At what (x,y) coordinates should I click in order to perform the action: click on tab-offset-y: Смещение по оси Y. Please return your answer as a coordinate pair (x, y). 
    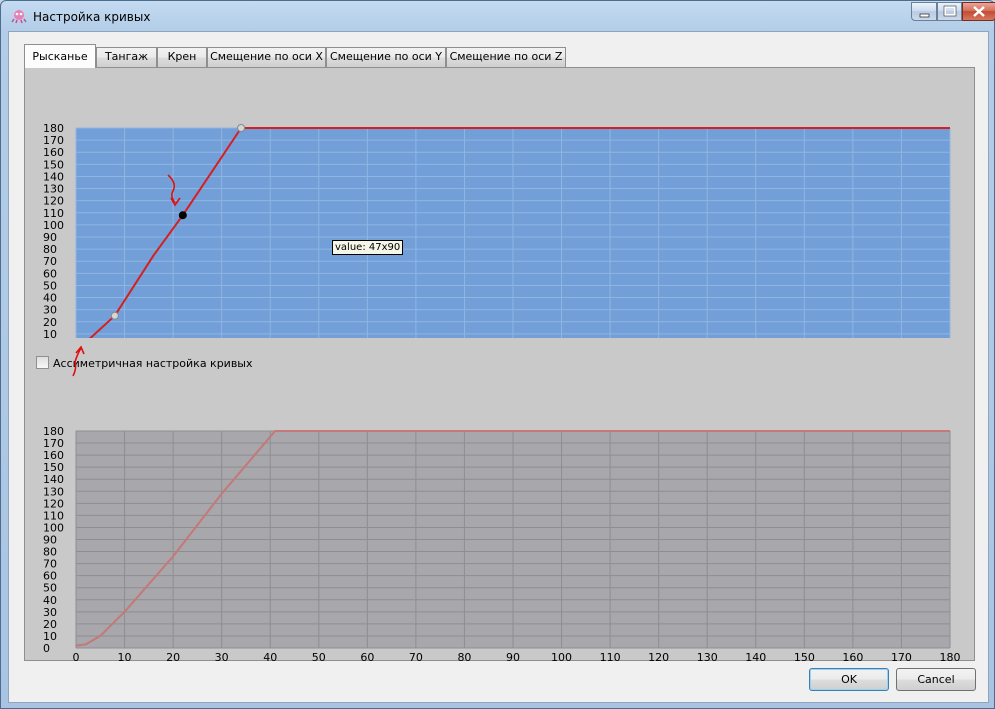
    Looking at the image, I should click on (386, 57).